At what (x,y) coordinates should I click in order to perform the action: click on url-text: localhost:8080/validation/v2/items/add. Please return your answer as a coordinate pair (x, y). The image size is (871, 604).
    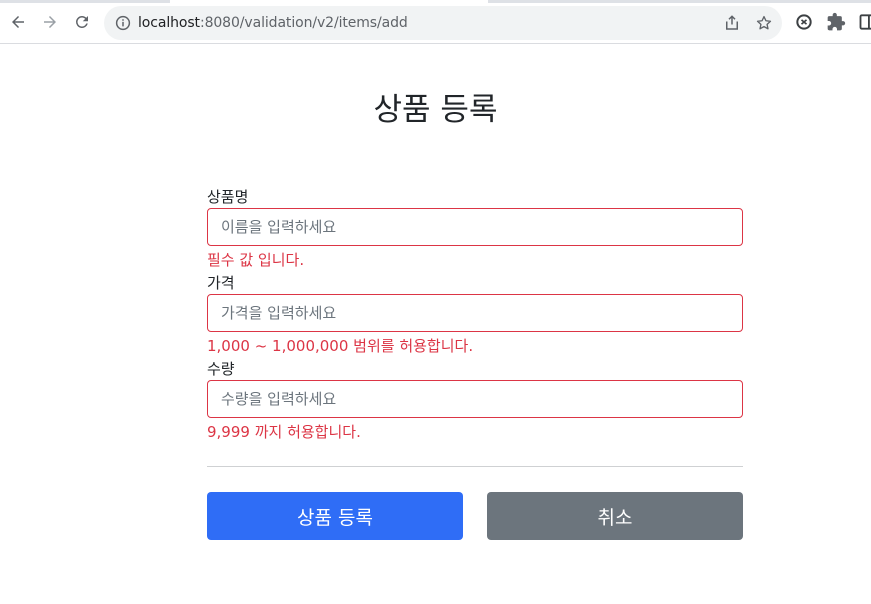
    Looking at the image, I should click on (273, 23).